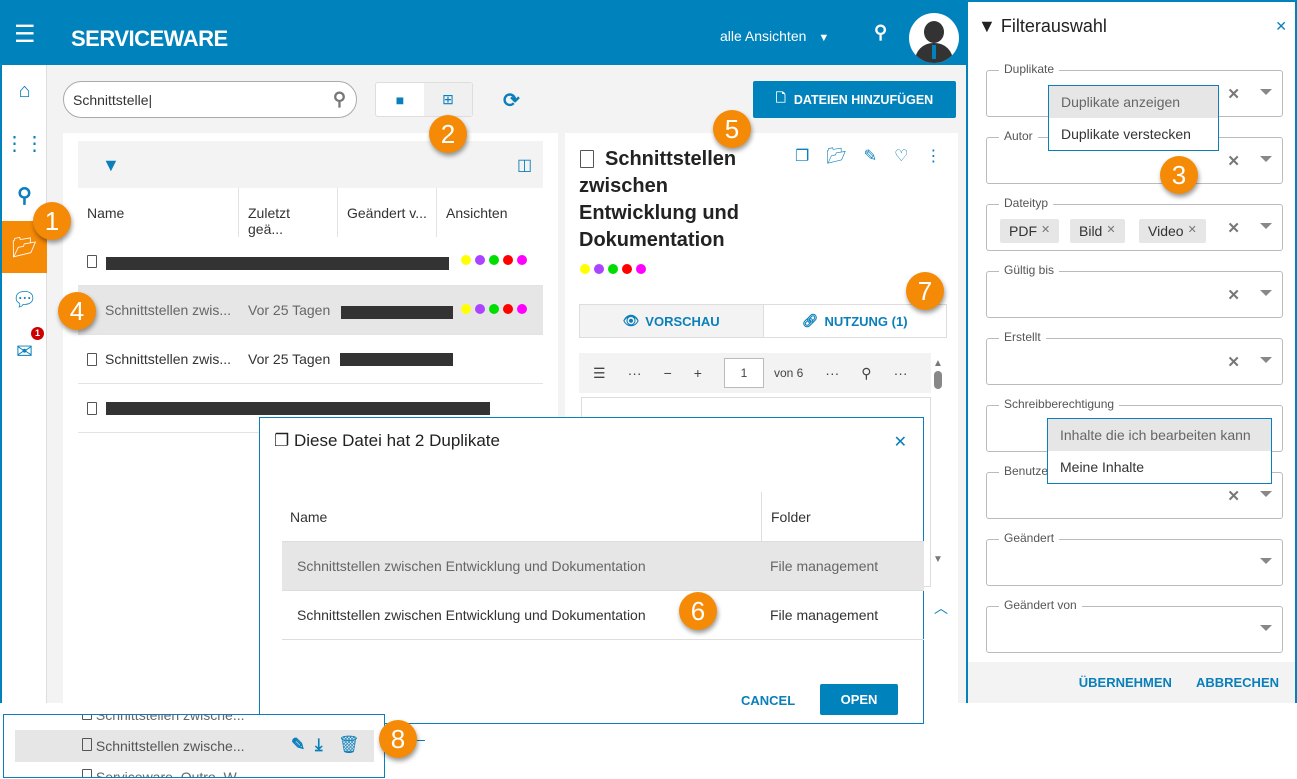 This screenshot has height=779, width=1297. What do you see at coordinates (672, 321) in the screenshot?
I see `tab-preview: 👁︎ VORSCHAU` at bounding box center [672, 321].